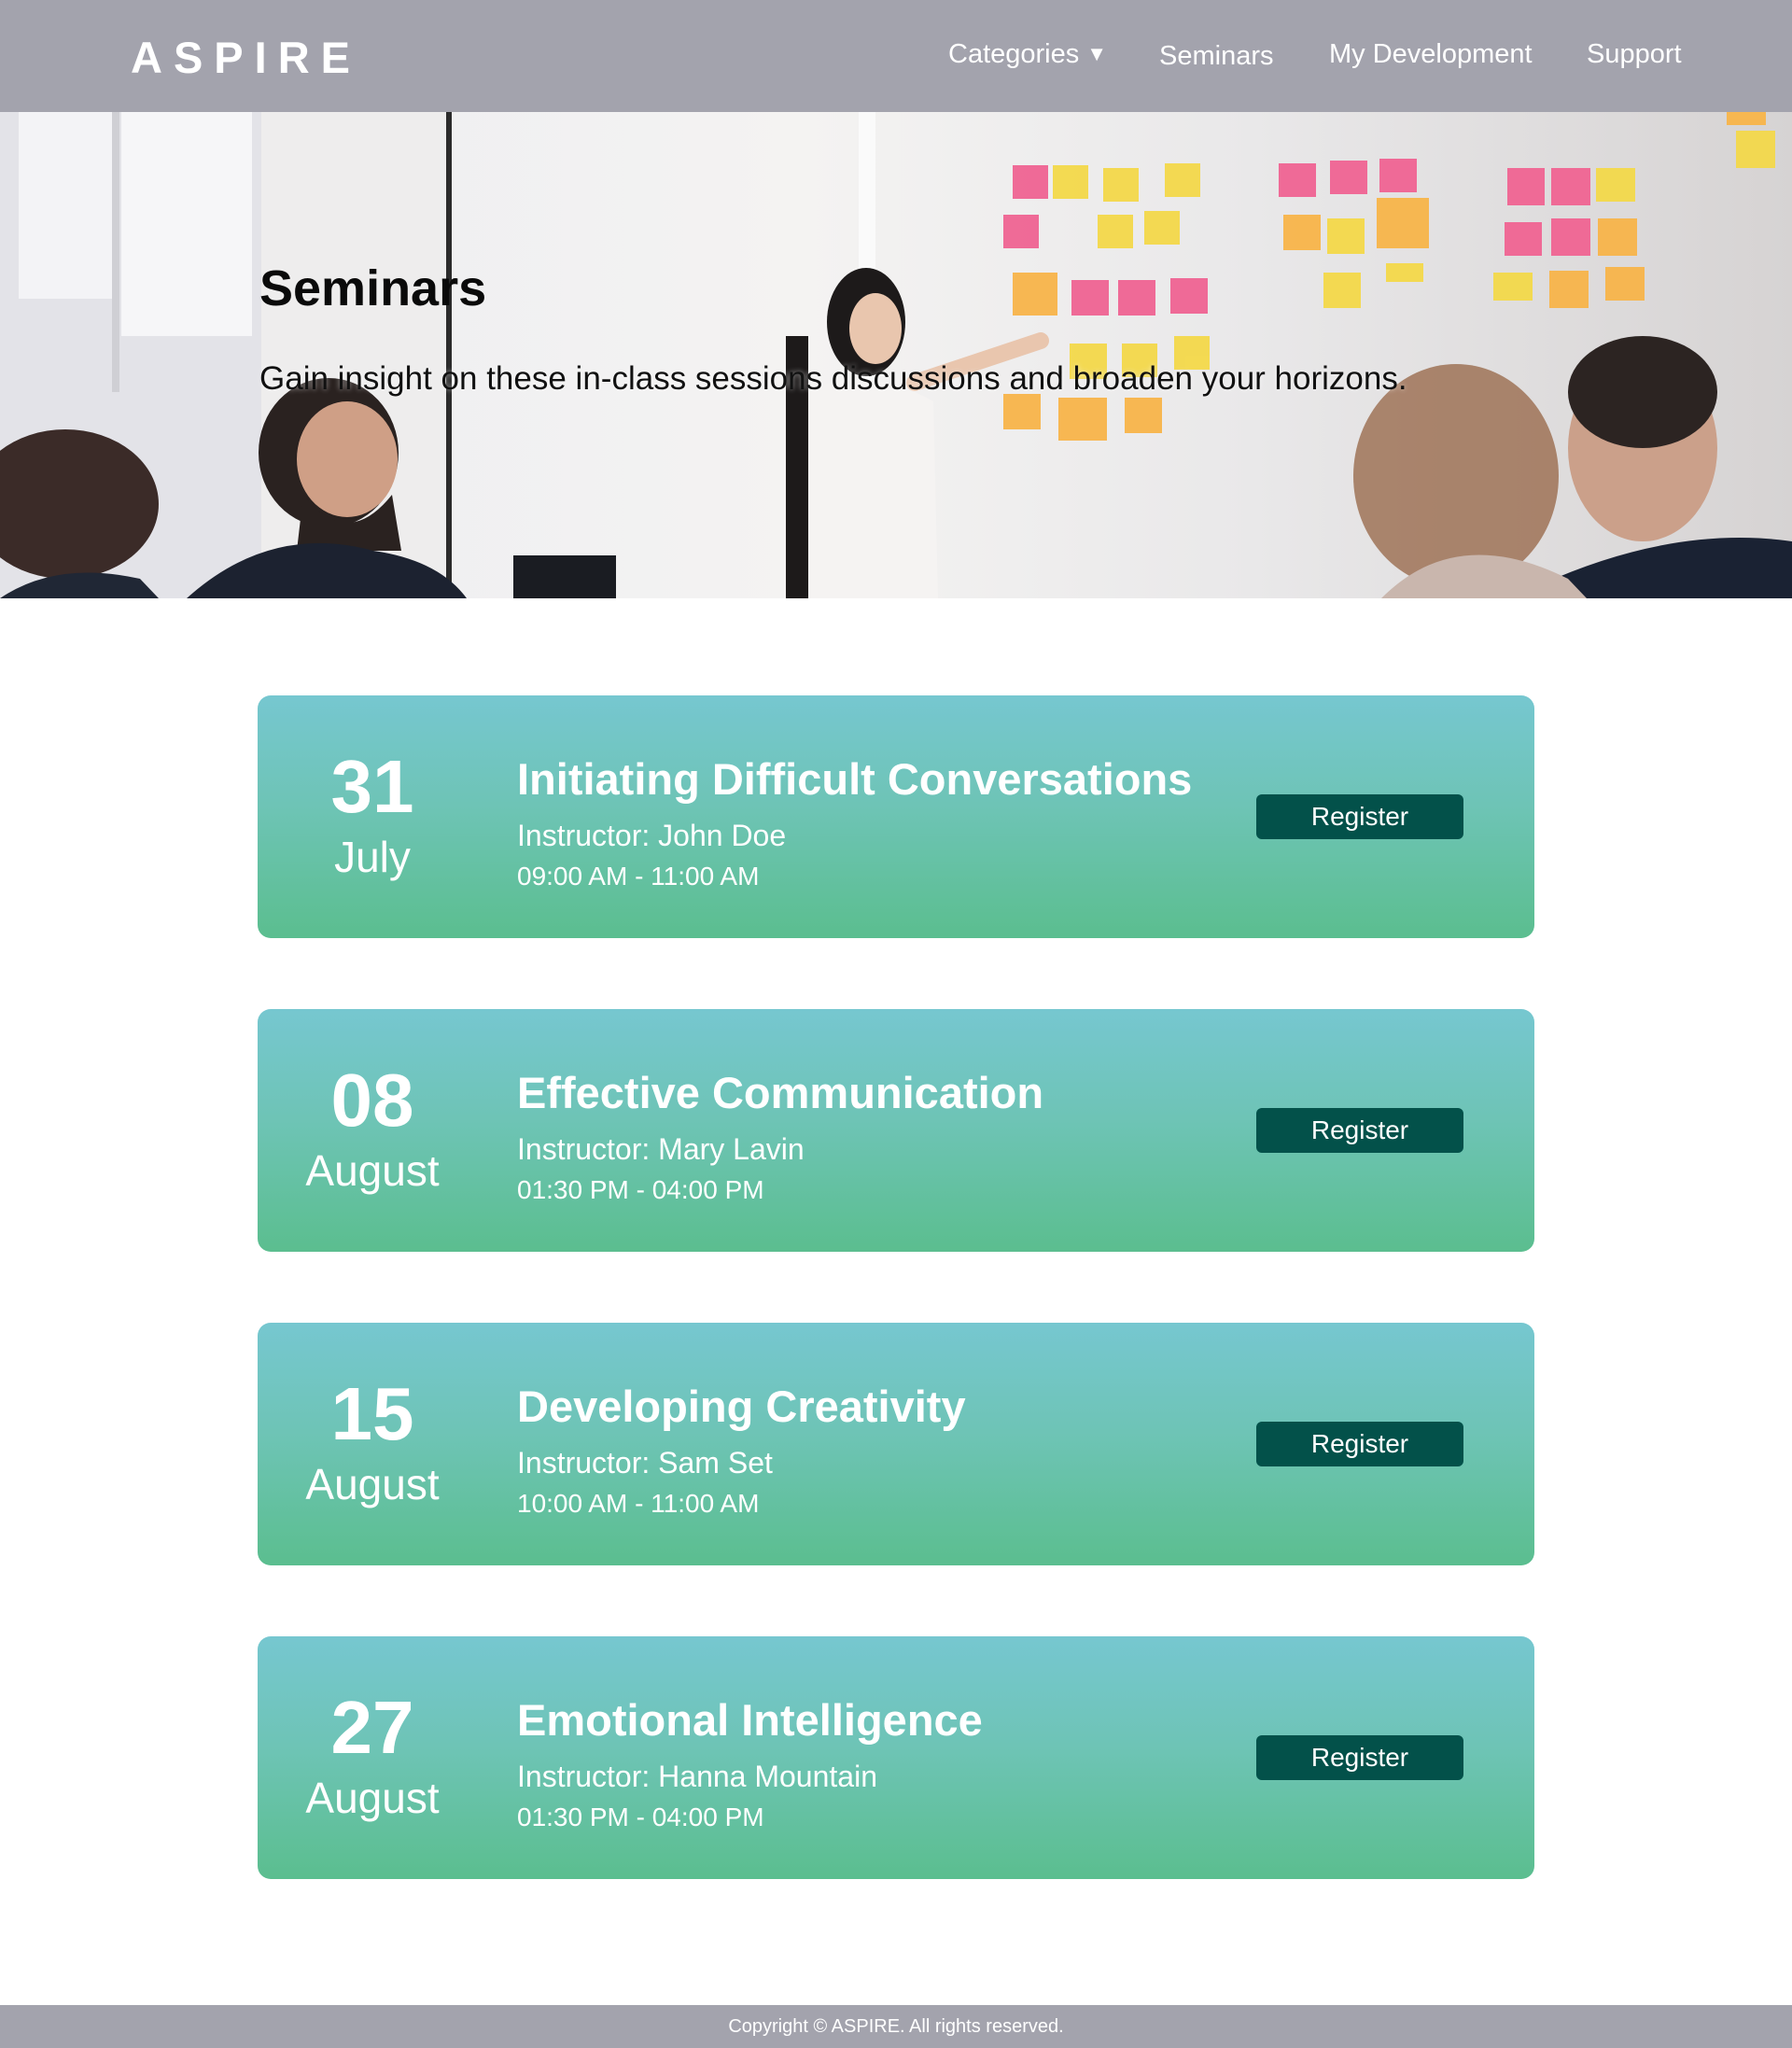 The width and height of the screenshot is (1792, 2048). What do you see at coordinates (1431, 54) in the screenshot?
I see `nav-my-development-link: My Development` at bounding box center [1431, 54].